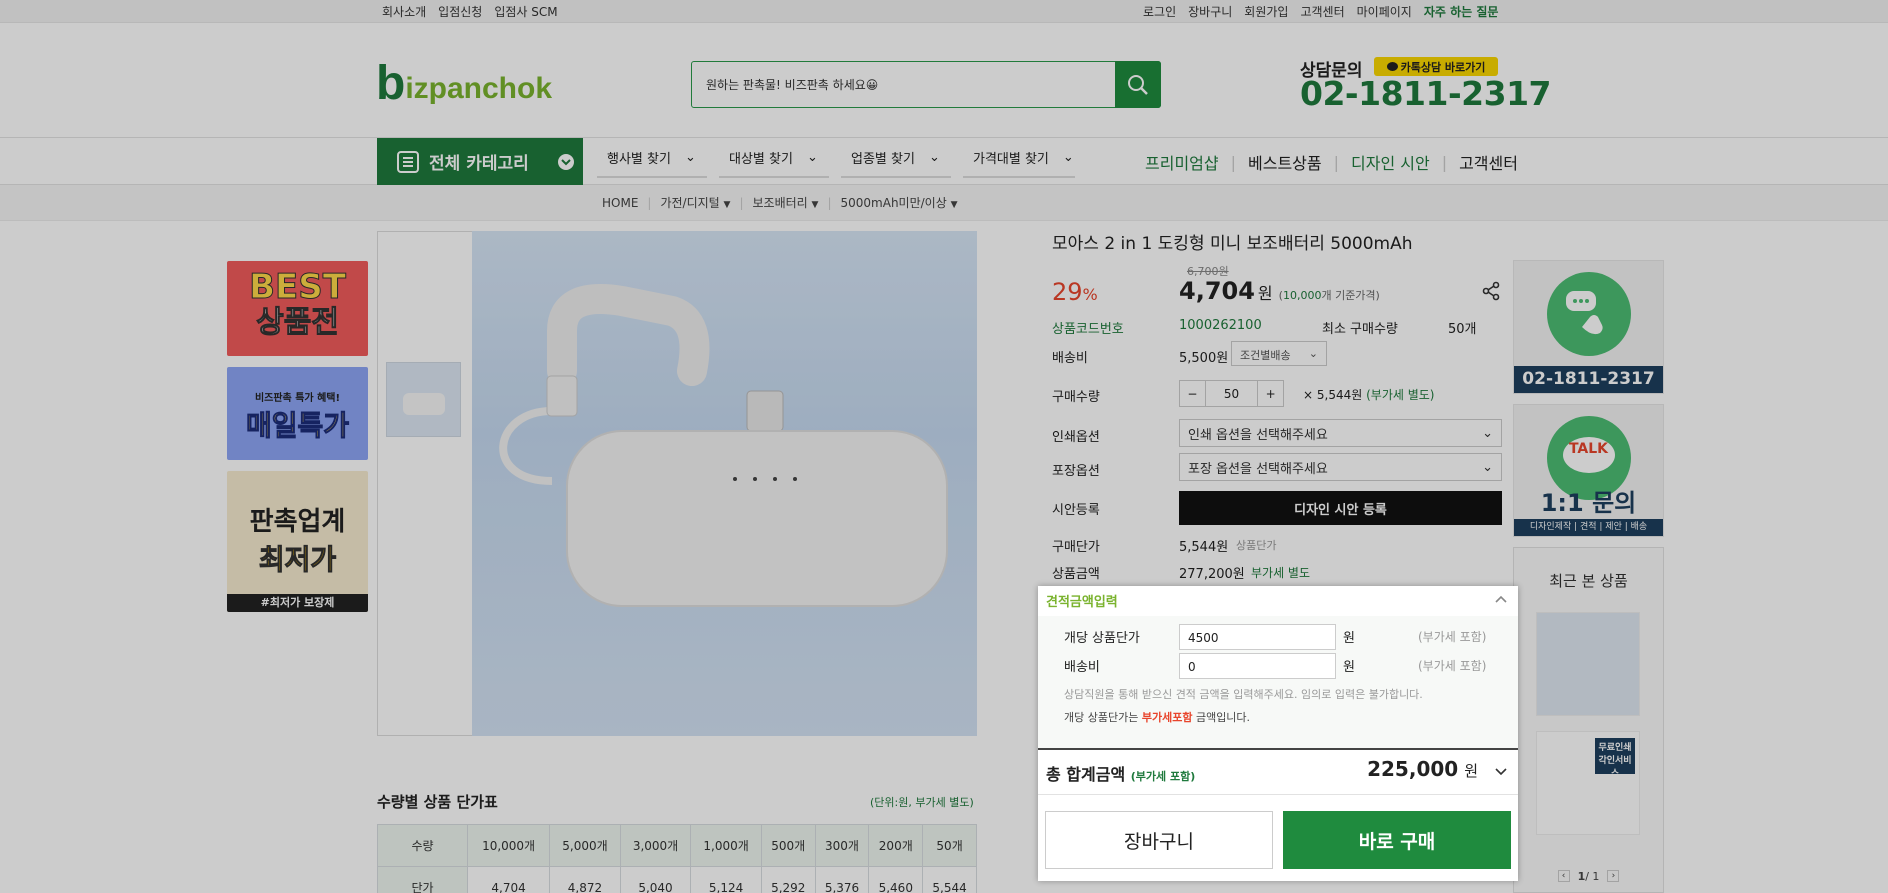 Image resolution: width=1888 pixels, height=893 pixels. Describe the element at coordinates (1138, 84) in the screenshot. I see `search-button` at that location.